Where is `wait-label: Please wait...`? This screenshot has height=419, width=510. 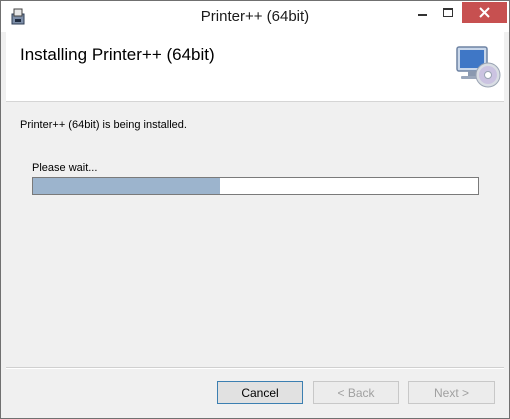 wait-label: Please wait... is located at coordinates (65, 168).